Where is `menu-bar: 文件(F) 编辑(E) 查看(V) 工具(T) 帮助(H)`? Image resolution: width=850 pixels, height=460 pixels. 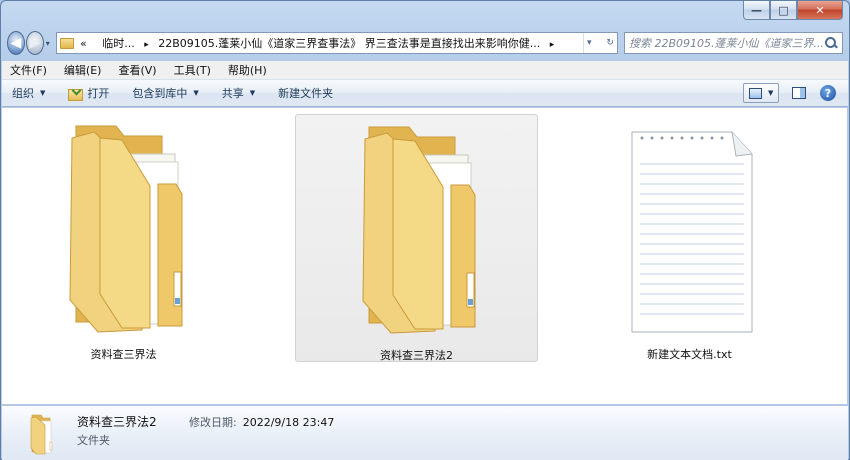 menu-bar: 文件(F) 编辑(E) 查看(V) 工具(T) 帮助(H) is located at coordinates (425, 70).